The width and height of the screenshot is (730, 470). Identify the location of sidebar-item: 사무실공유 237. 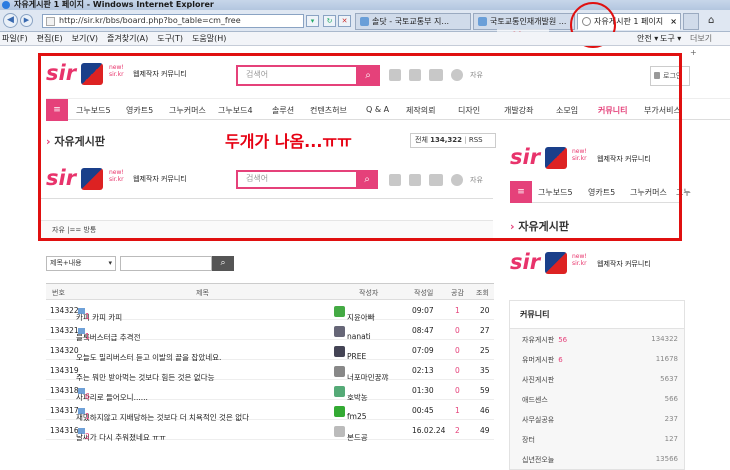
(597, 419).